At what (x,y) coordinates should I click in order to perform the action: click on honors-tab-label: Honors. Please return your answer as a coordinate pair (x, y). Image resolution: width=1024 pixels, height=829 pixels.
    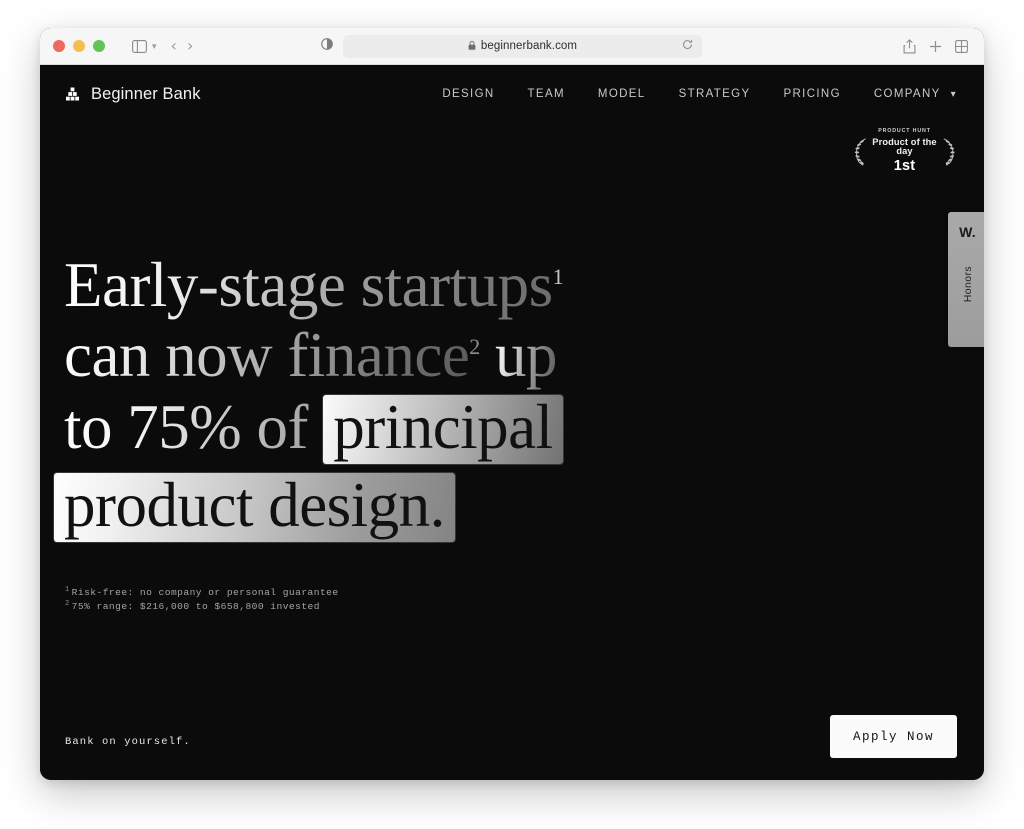
    Looking at the image, I should click on (967, 284).